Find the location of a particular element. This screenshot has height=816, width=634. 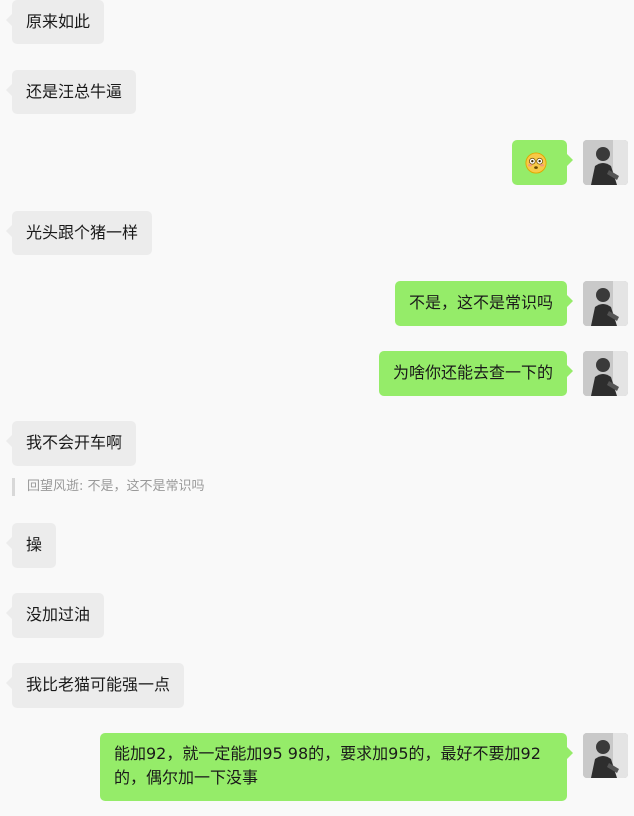

message-text: 原来如此 is located at coordinates (58, 21).